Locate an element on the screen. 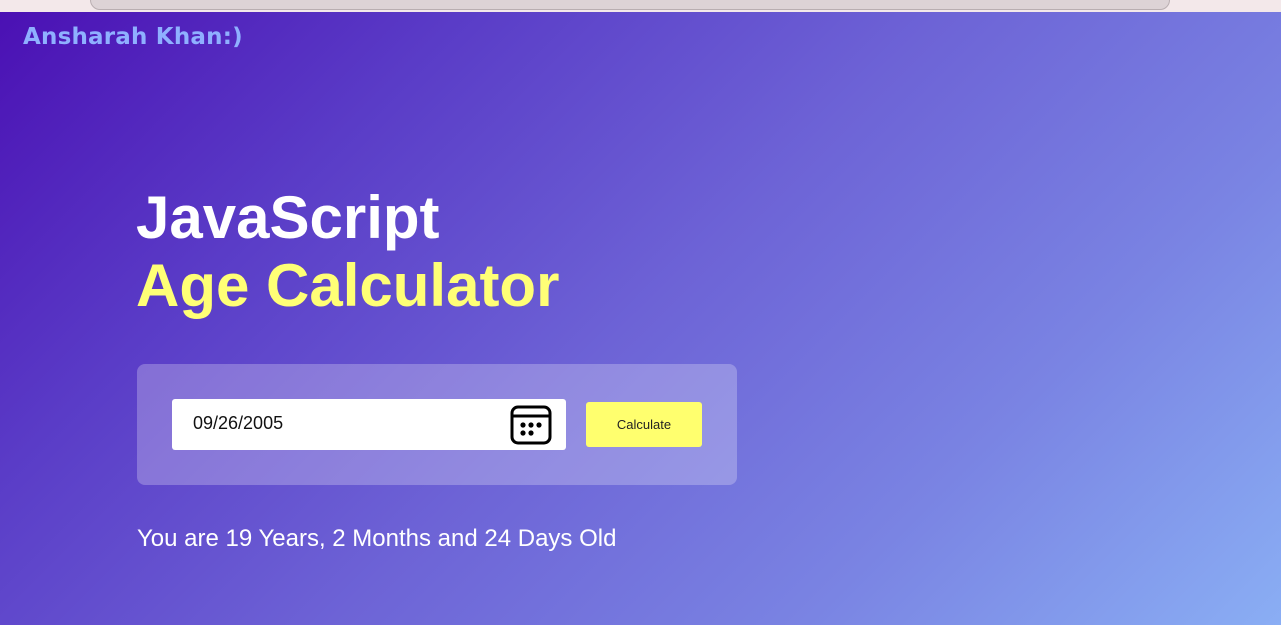 This screenshot has width=1281, height=625. calculator-card: 09/26/2005 Calculate is located at coordinates (437, 424).